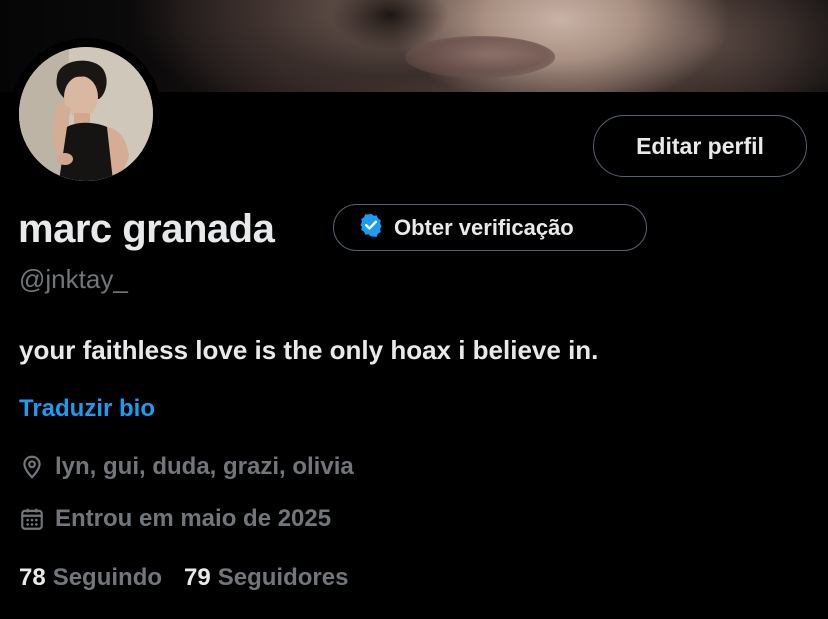 This screenshot has width=828, height=619. I want to click on avatar-photo, so click(86, 114).